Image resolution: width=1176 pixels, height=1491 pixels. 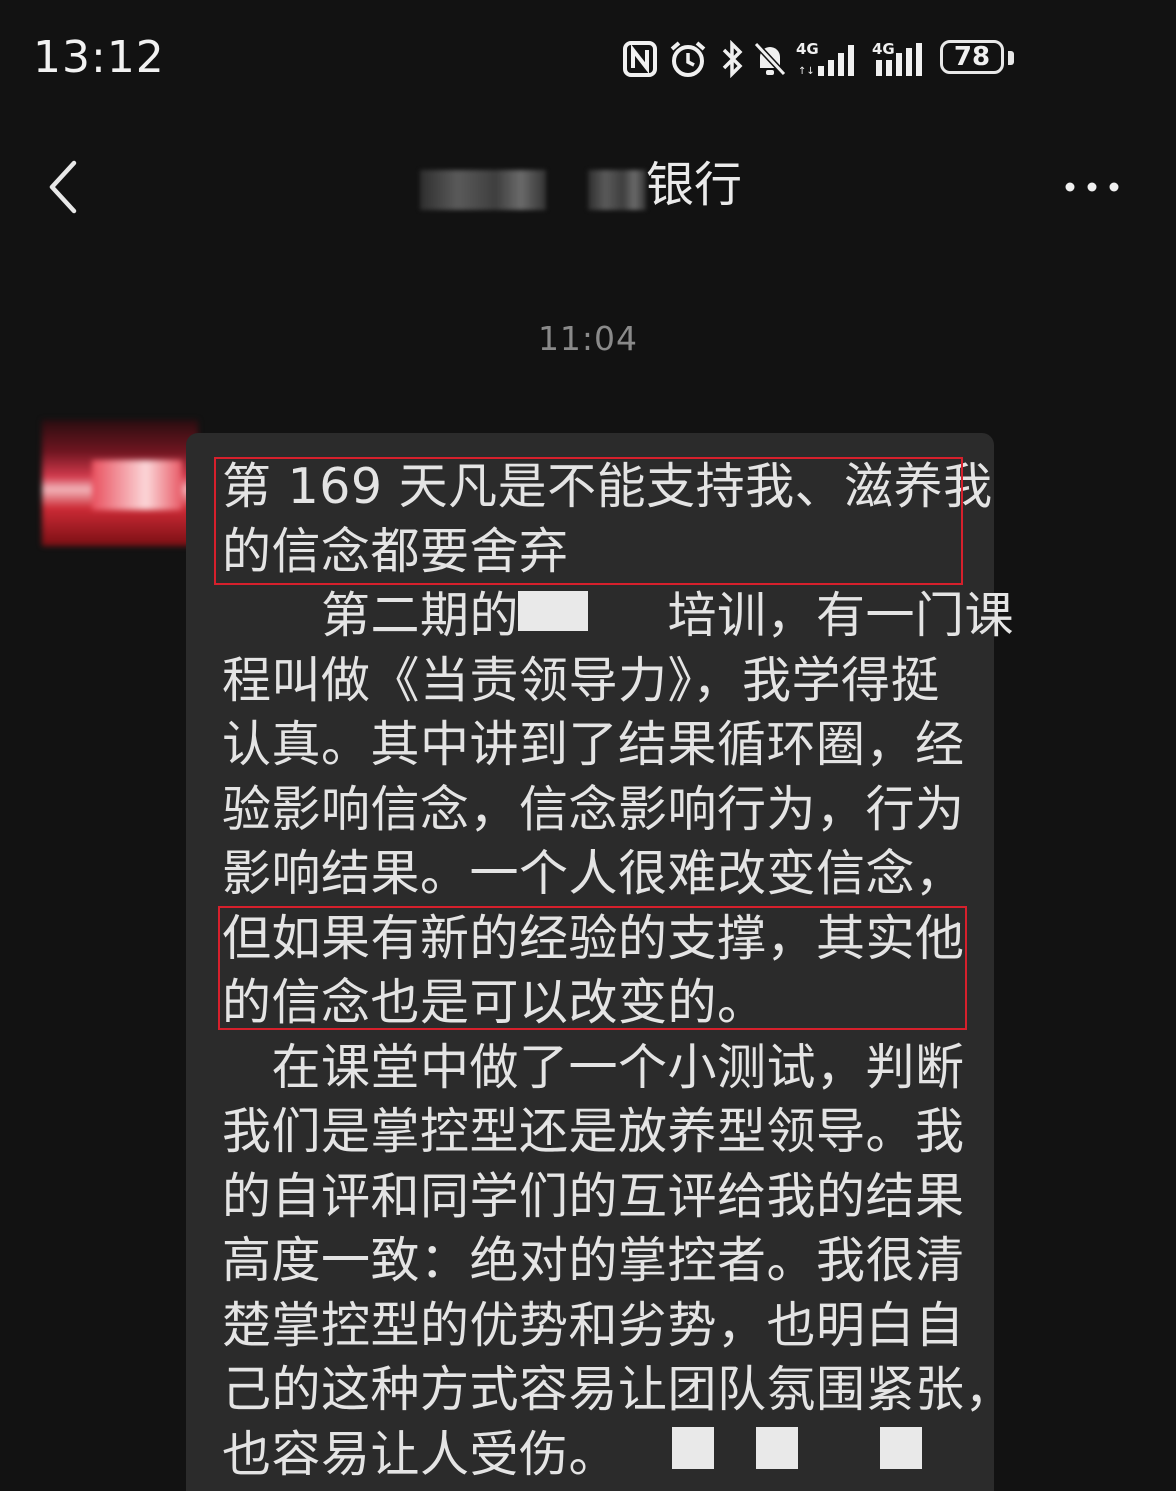 I want to click on message-line: 程叫做《当责领导力》，我学得挺, so click(x=581, y=680).